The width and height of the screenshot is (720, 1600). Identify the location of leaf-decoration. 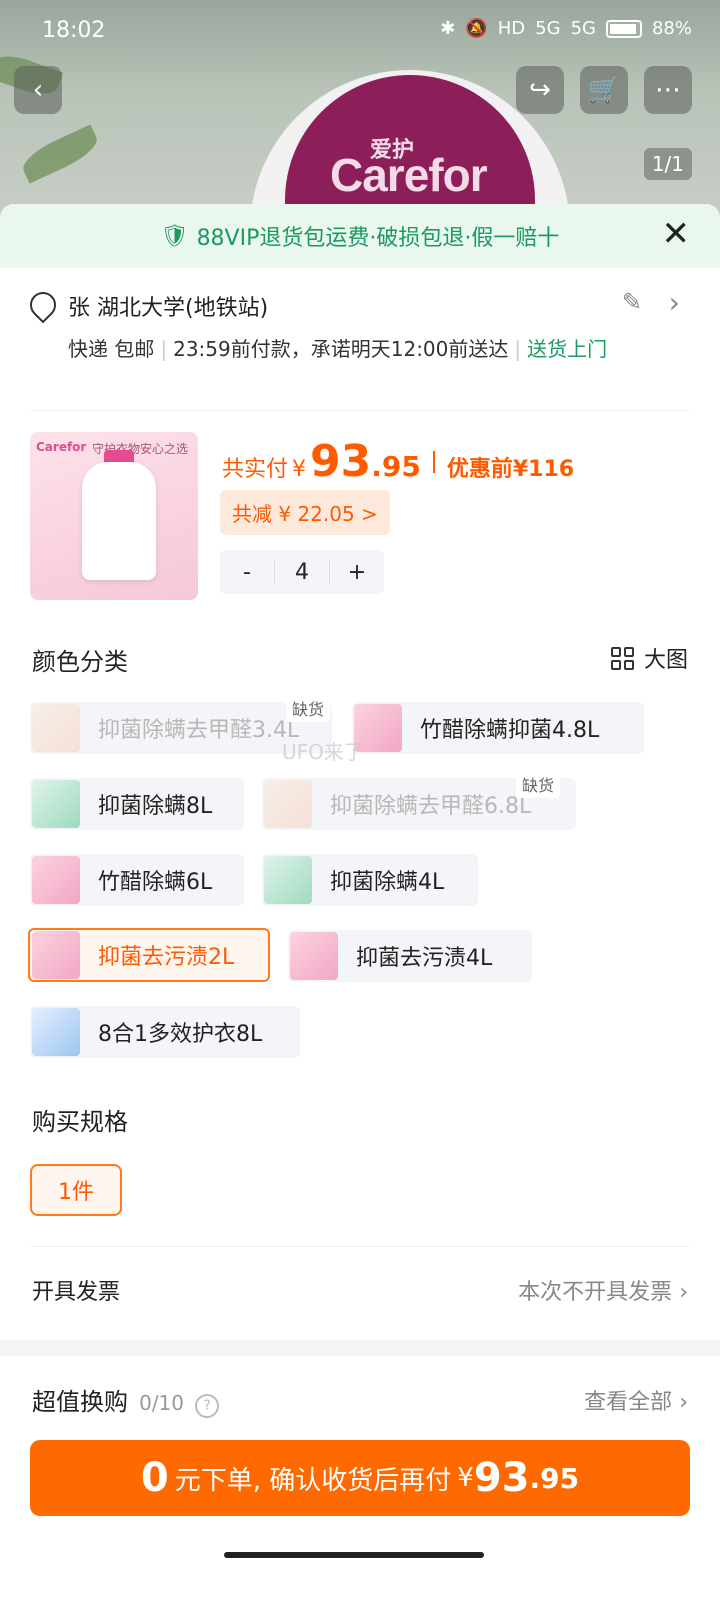
(60, 154).